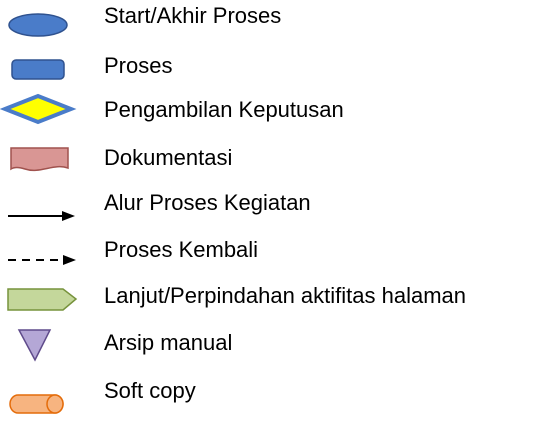  I want to click on legend-row-archive: Arsip manual, so click(275, 346).